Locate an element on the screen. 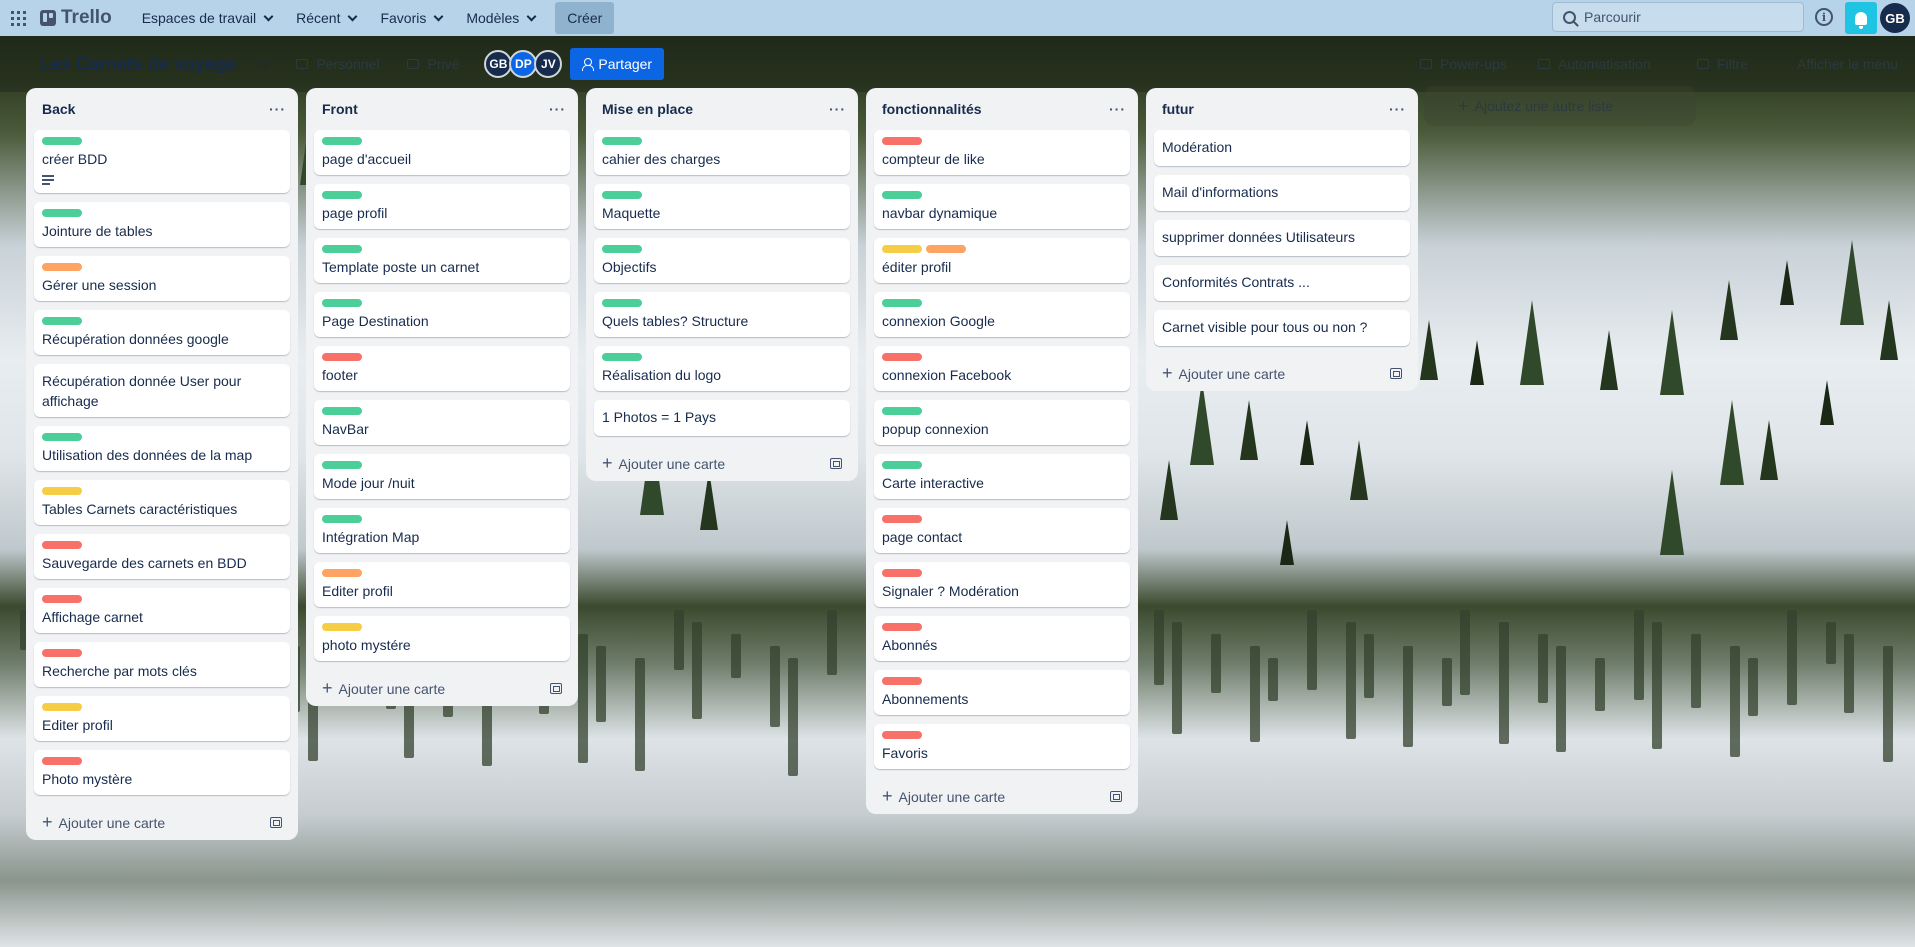 Image resolution: width=1915 pixels, height=947 pixels. filter-button: Filtre is located at coordinates (1722, 64).